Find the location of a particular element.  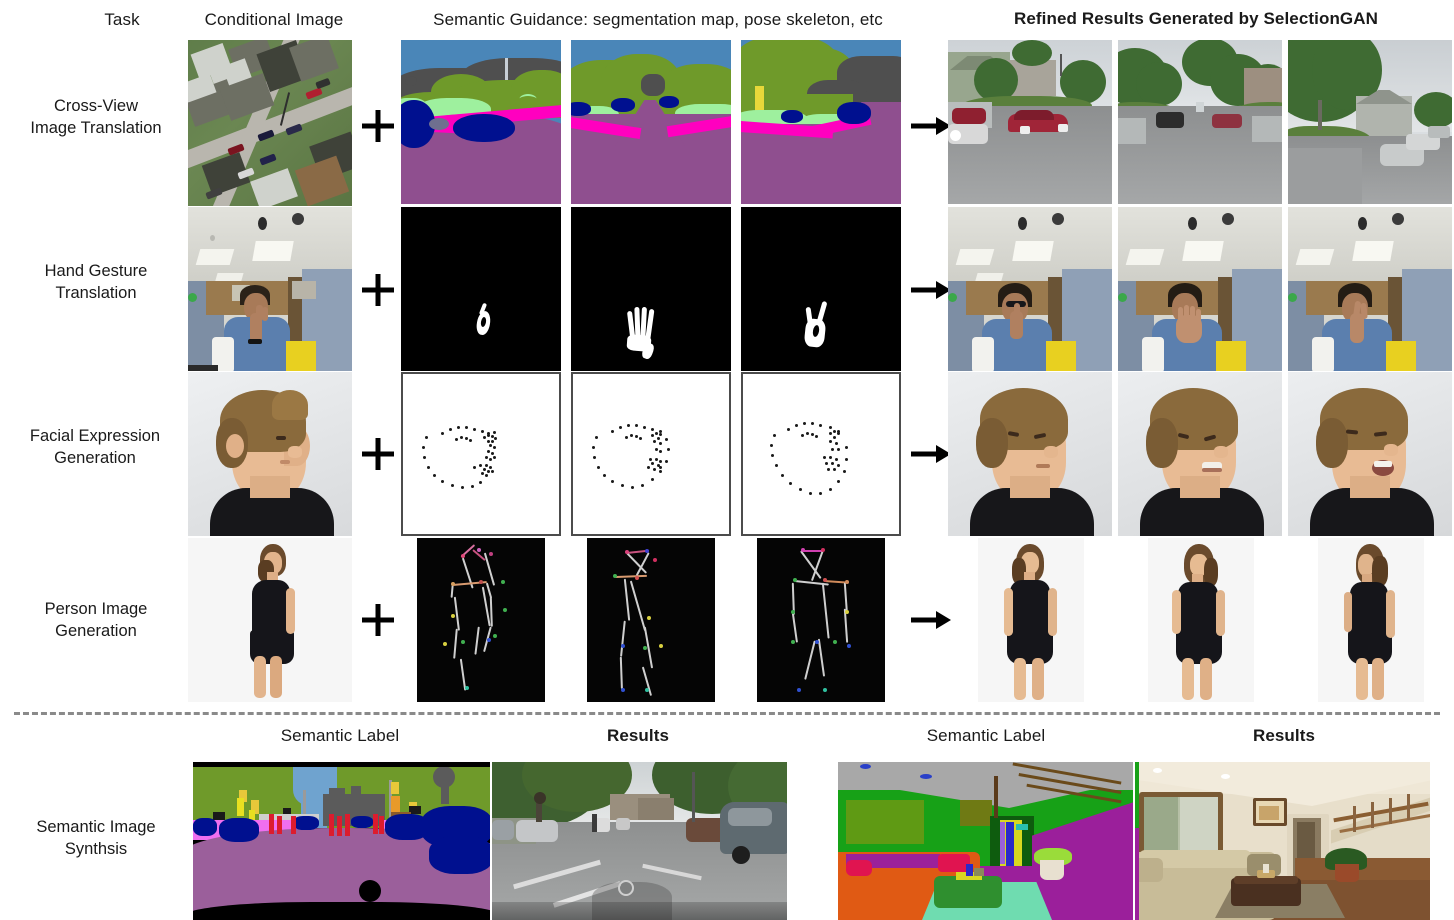

plus-operator-row2 is located at coordinates (378, 290).